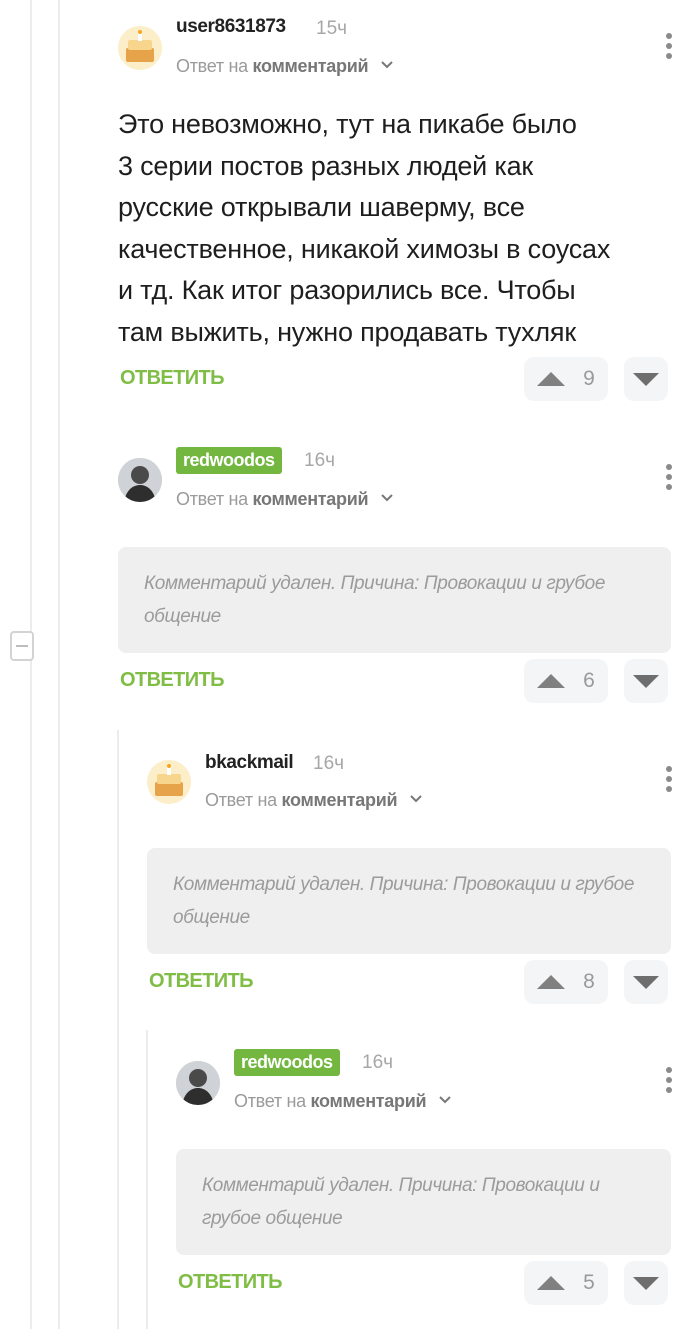 The image size is (700, 1329). I want to click on username: user8631873, so click(231, 27).